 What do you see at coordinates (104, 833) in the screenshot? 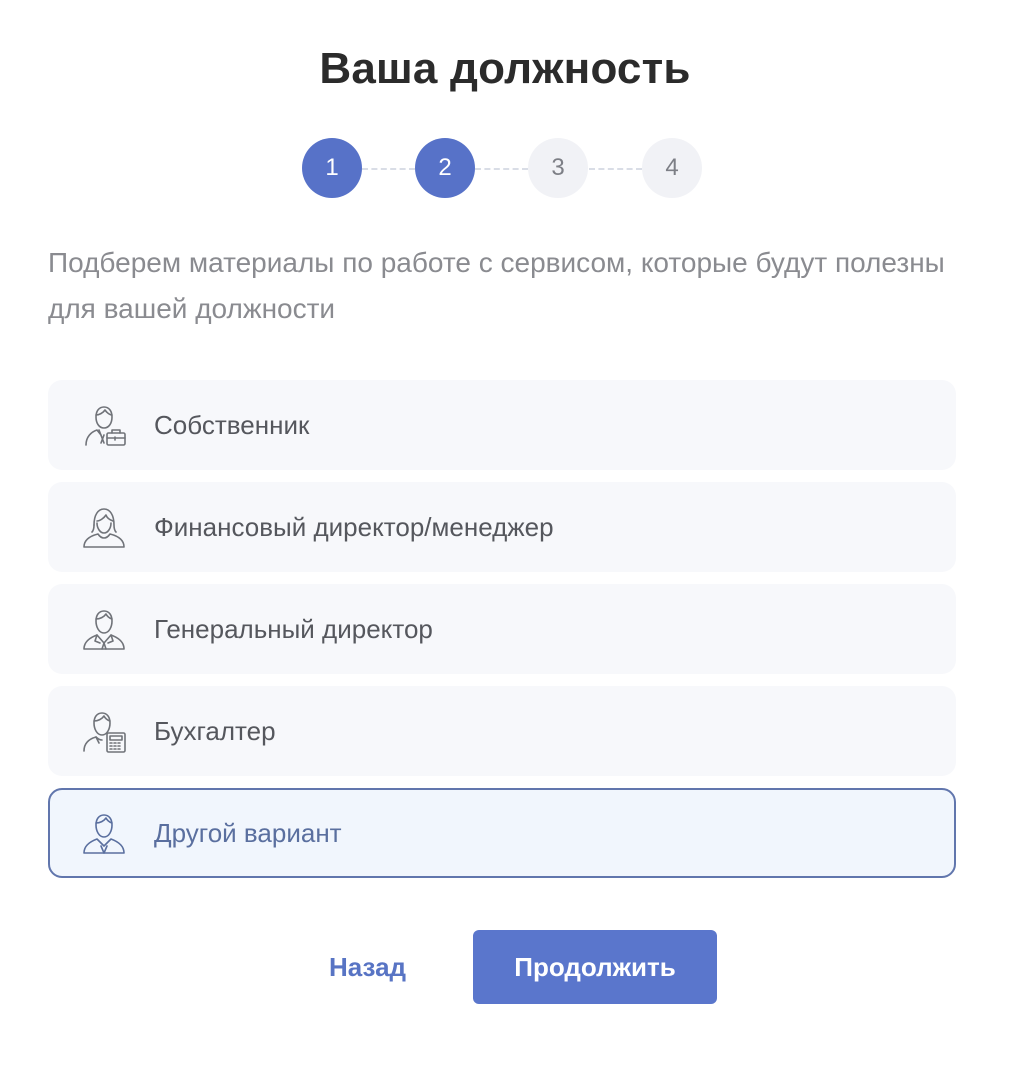
I see `person-icon` at bounding box center [104, 833].